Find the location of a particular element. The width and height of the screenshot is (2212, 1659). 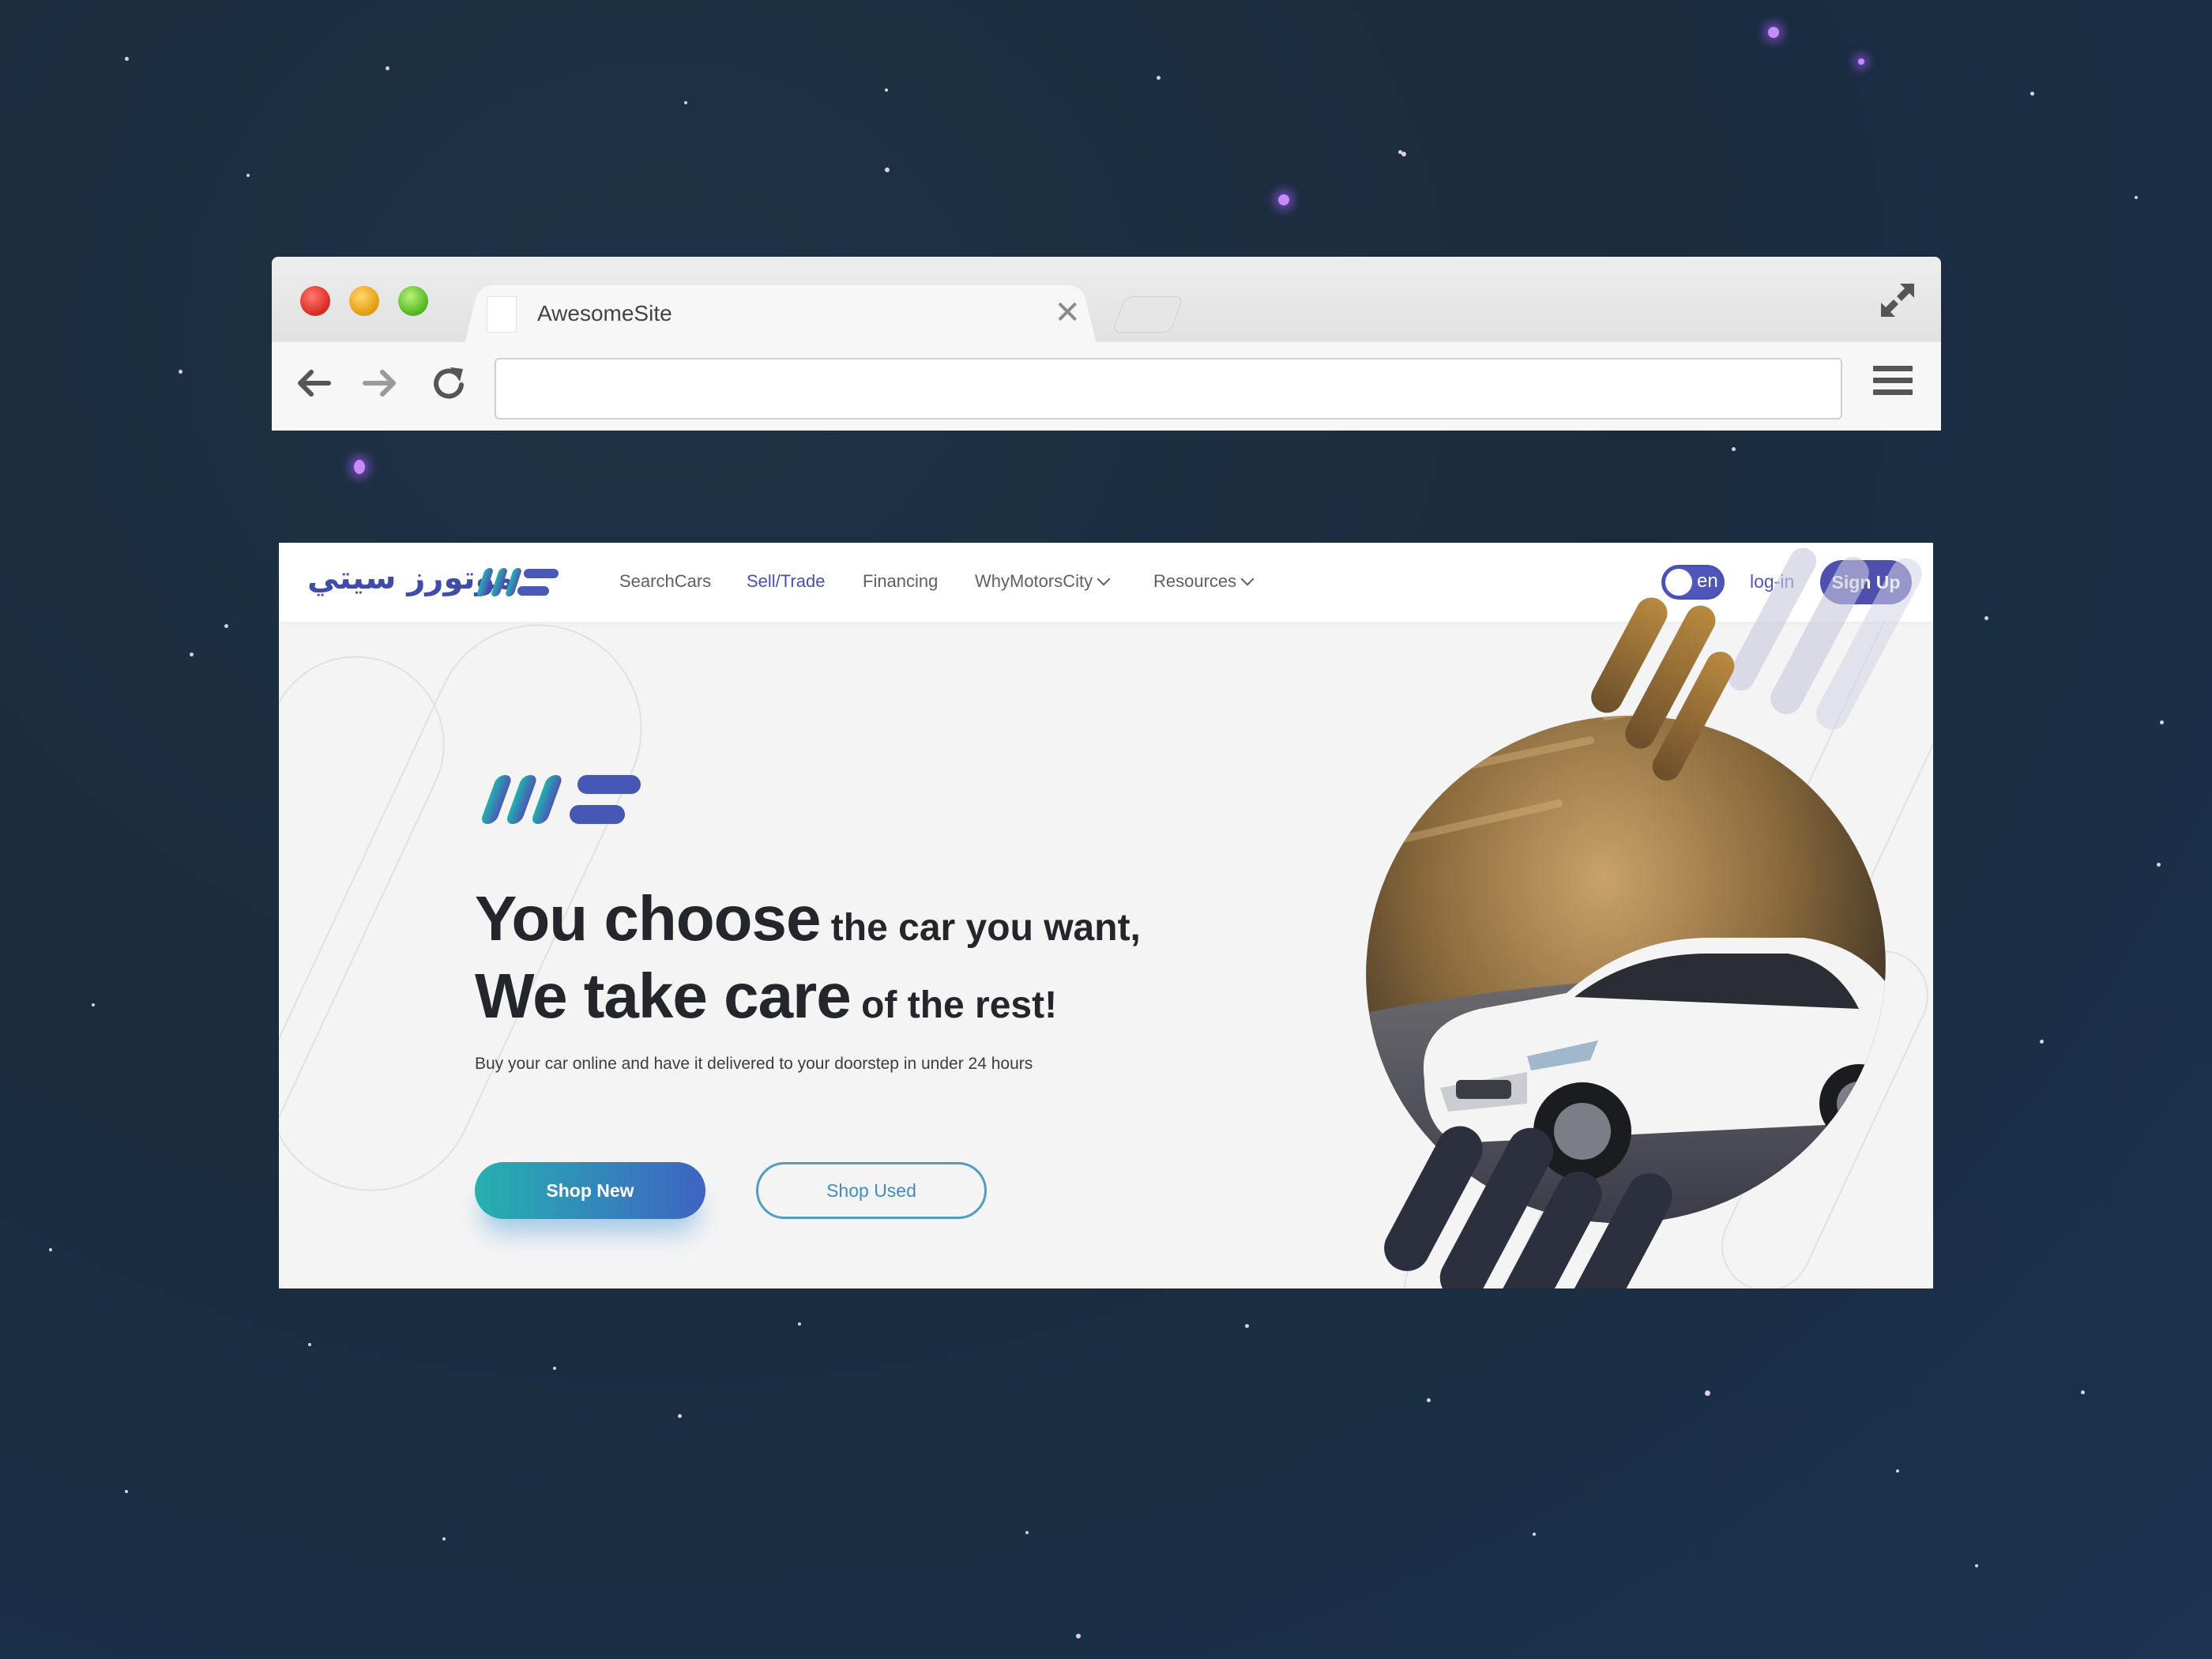

brand-logo-icon is located at coordinates (516, 582).